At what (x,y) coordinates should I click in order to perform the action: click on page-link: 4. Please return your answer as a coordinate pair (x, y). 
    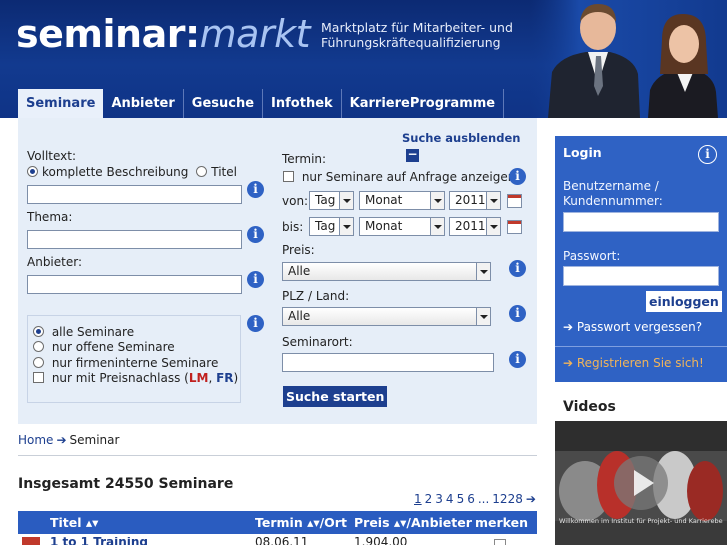
    Looking at the image, I should click on (450, 499).